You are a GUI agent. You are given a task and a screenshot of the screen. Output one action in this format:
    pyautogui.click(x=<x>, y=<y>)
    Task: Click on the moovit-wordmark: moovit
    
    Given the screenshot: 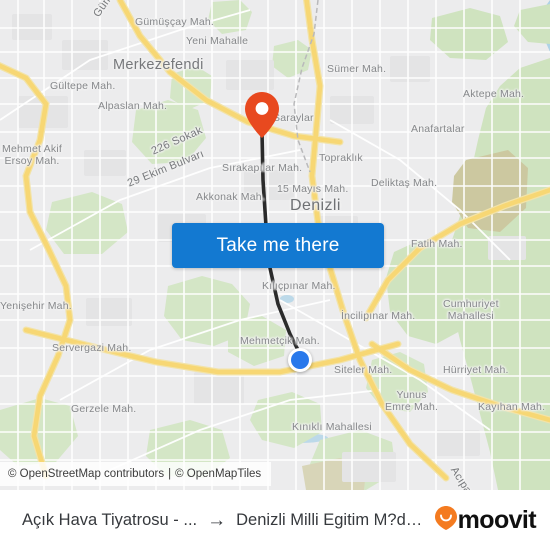 What is the action you would take?
    pyautogui.click(x=497, y=519)
    